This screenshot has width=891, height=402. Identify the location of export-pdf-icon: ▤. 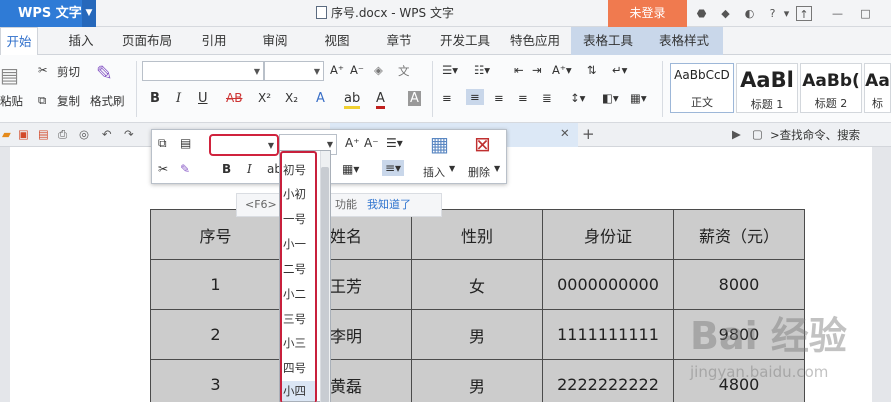
(43, 134).